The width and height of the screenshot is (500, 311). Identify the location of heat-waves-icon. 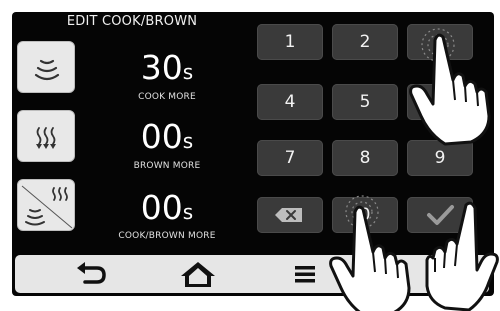
(46, 138).